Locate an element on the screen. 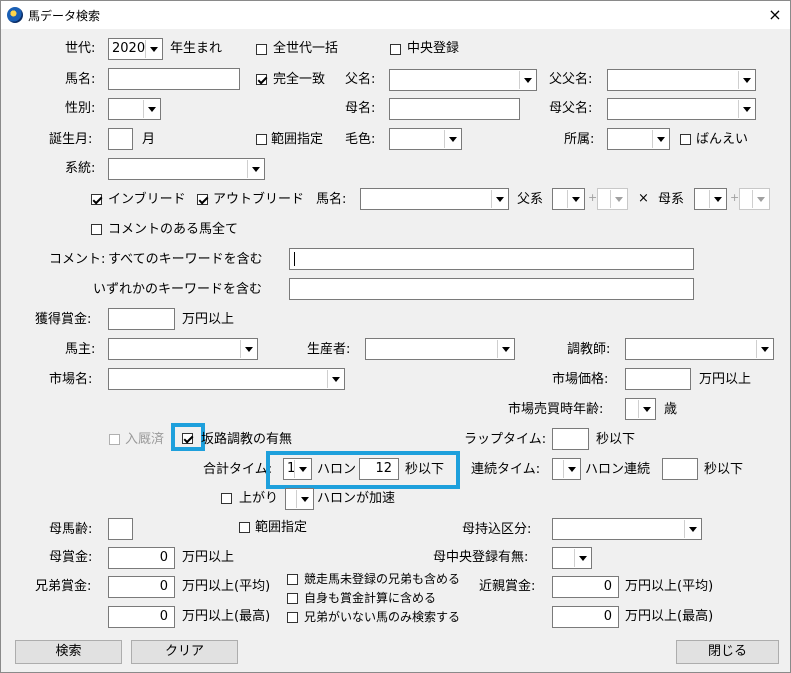 The height and width of the screenshot is (673, 791). prize-label: 獲得賞金: is located at coordinates (63, 319).